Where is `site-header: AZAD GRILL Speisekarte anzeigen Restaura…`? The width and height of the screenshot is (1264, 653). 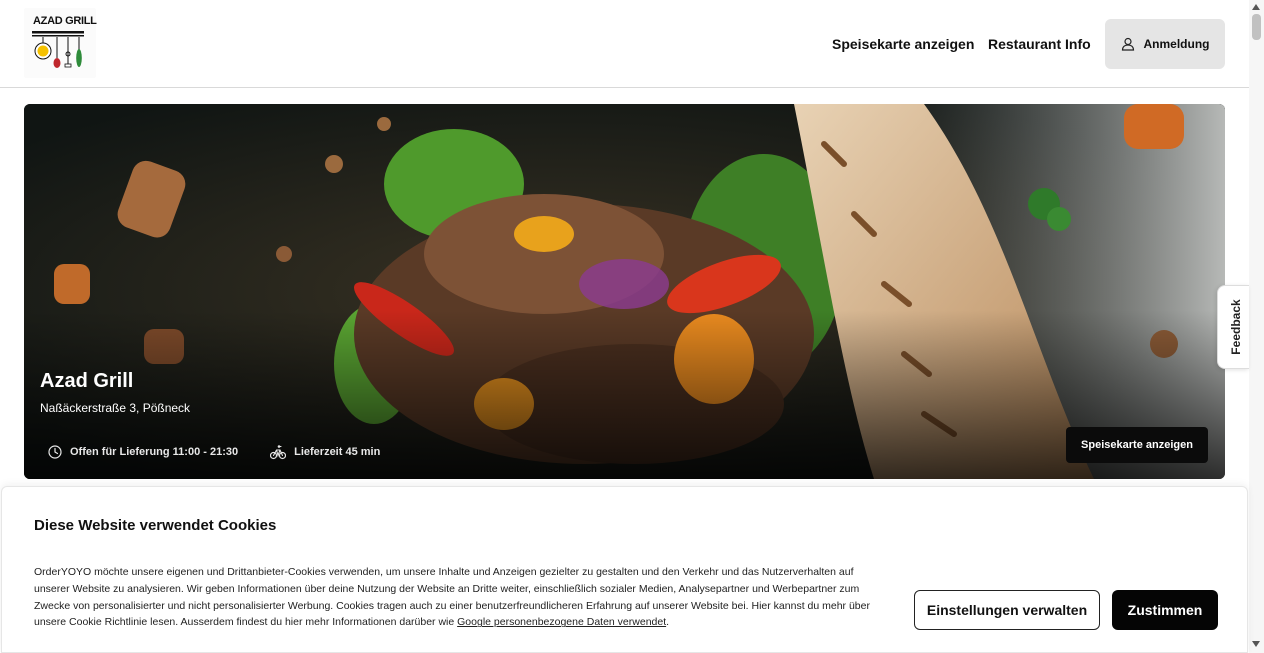
site-header: AZAD GRILL Speisekarte anzeigen Restaura… is located at coordinates (624, 44).